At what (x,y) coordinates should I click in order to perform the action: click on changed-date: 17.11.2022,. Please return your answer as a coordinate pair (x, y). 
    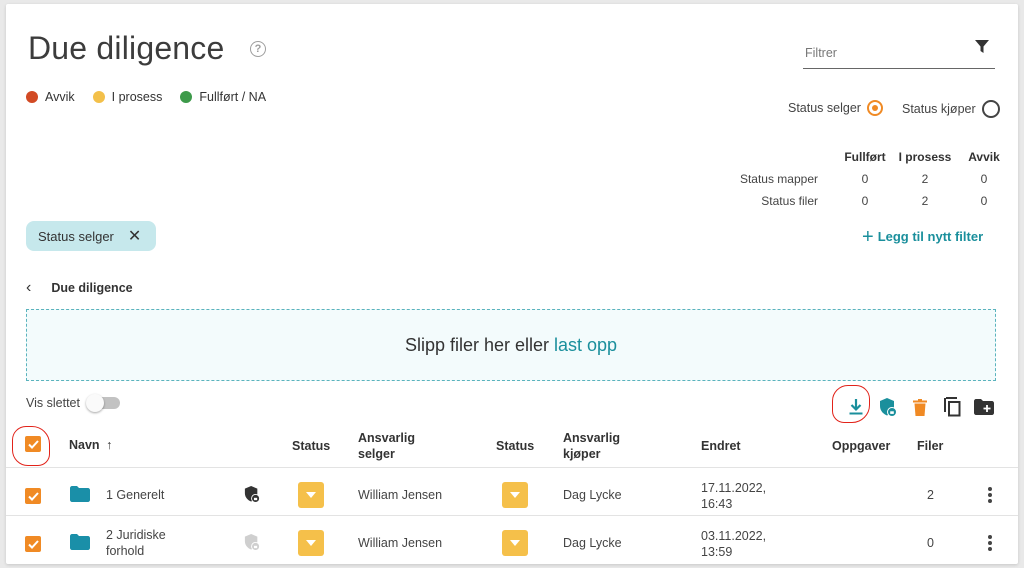
    Looking at the image, I should click on (734, 488).